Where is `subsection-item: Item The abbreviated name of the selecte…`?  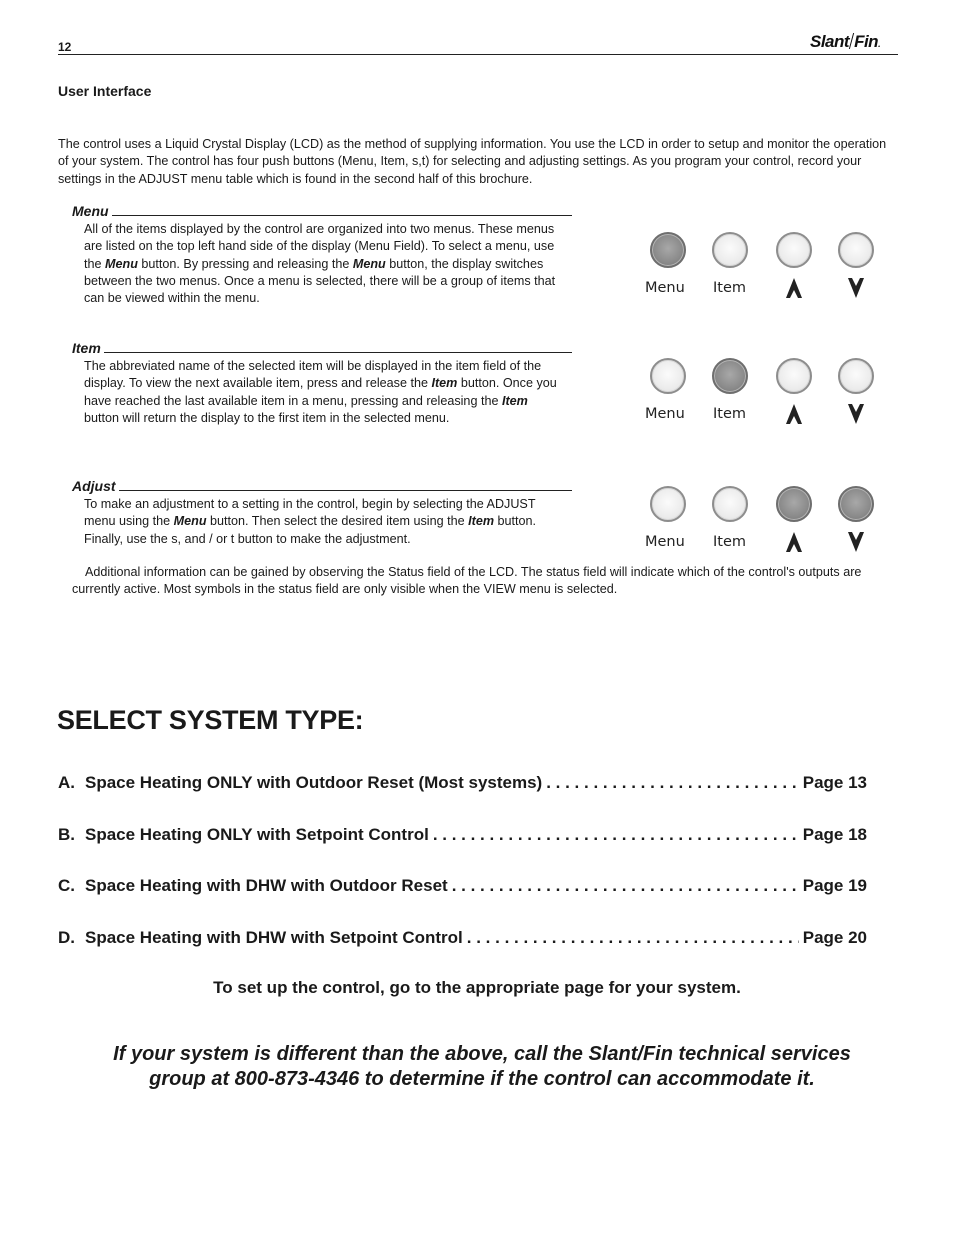
subsection-item: Item The abbreviated name of the selecte… is located at coordinates (322, 384).